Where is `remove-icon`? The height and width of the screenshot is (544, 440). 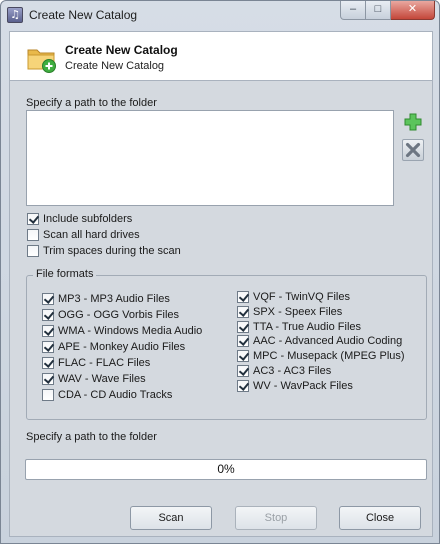 remove-icon is located at coordinates (413, 150).